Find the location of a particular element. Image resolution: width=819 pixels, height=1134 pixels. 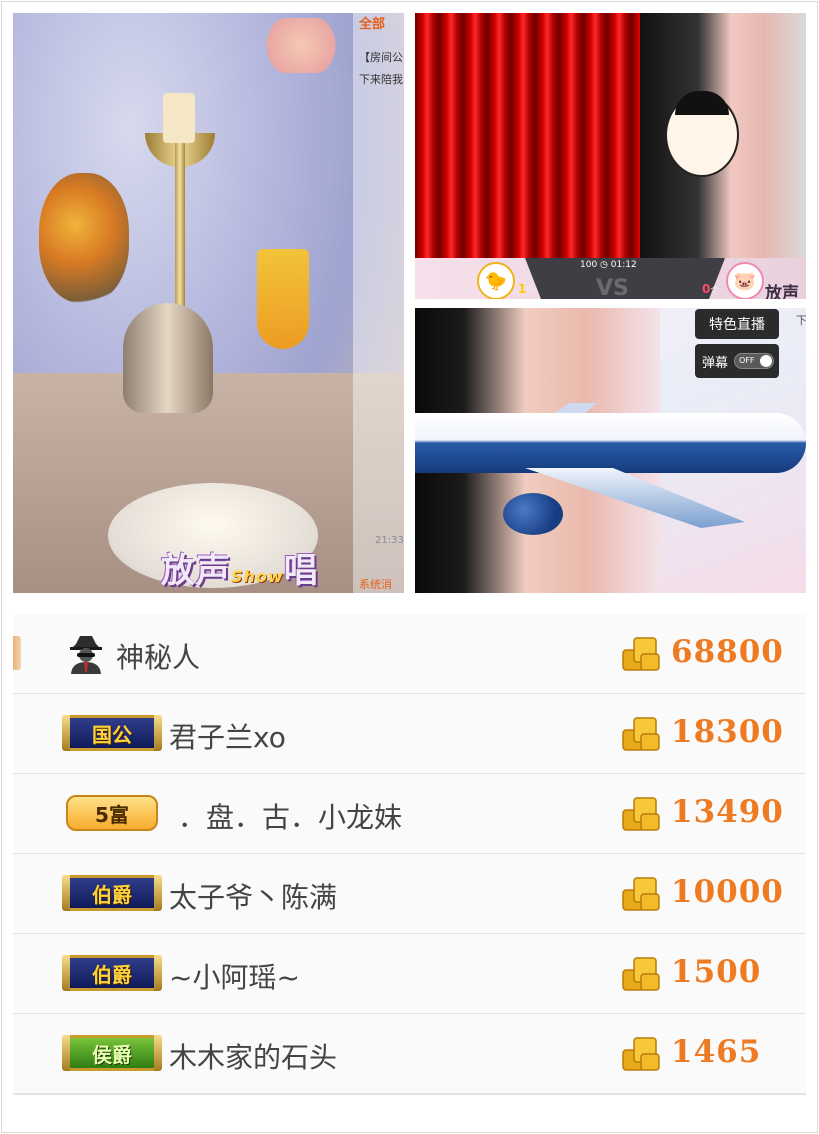

ranking-row: 侯爵 木木家的石头 1465 is located at coordinates (409, 1054).